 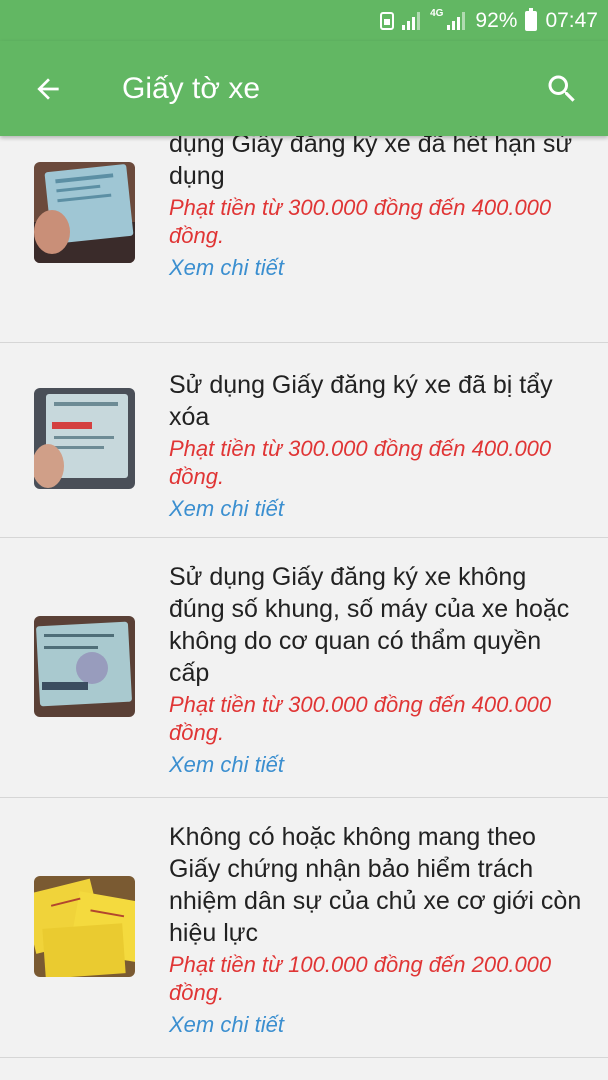 I want to click on insurance-certificate-thumbnail, so click(x=84, y=926).